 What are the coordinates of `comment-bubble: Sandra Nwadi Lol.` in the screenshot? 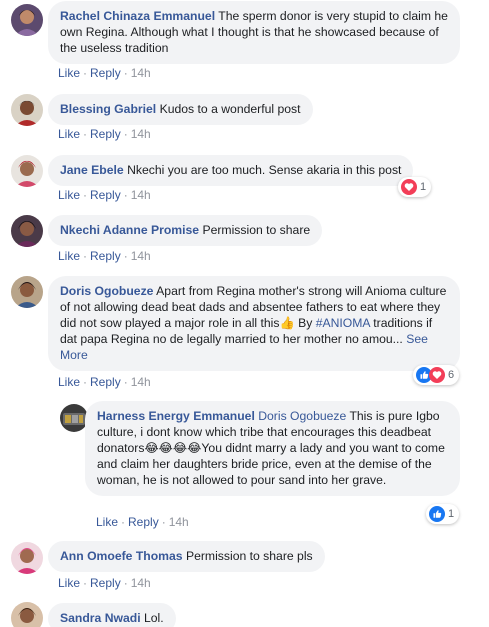 It's located at (112, 615).